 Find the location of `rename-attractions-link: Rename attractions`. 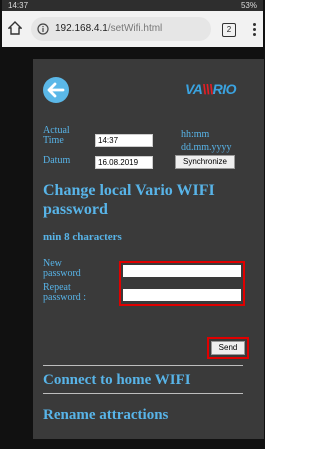

rename-attractions-link: Rename attractions is located at coordinates (105, 415).